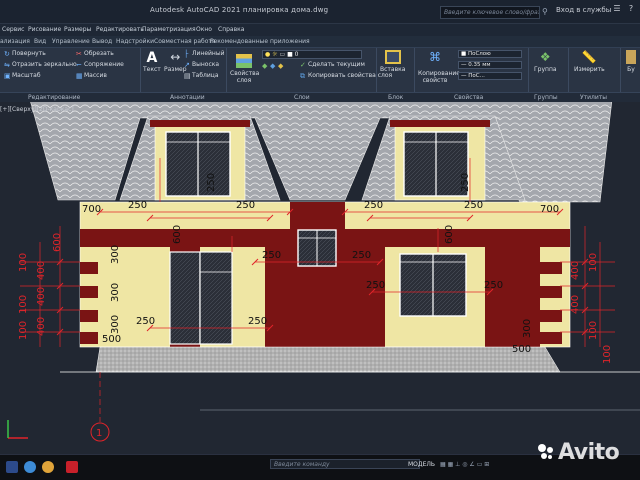  Describe the element at coordinates (30, 467) in the screenshot. I see `browser-icon` at that location.